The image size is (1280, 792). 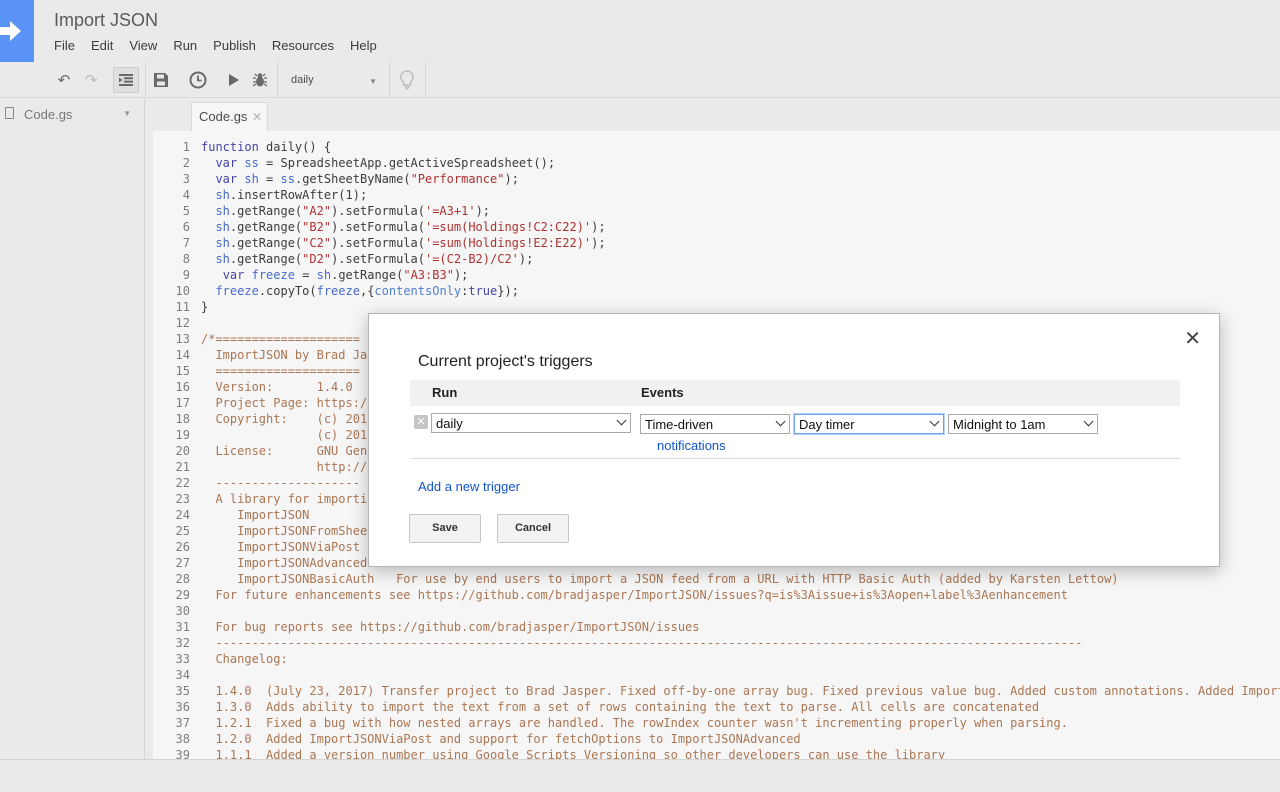 I want to click on time-of-day-value: Midnight to 1am, so click(x=999, y=424).